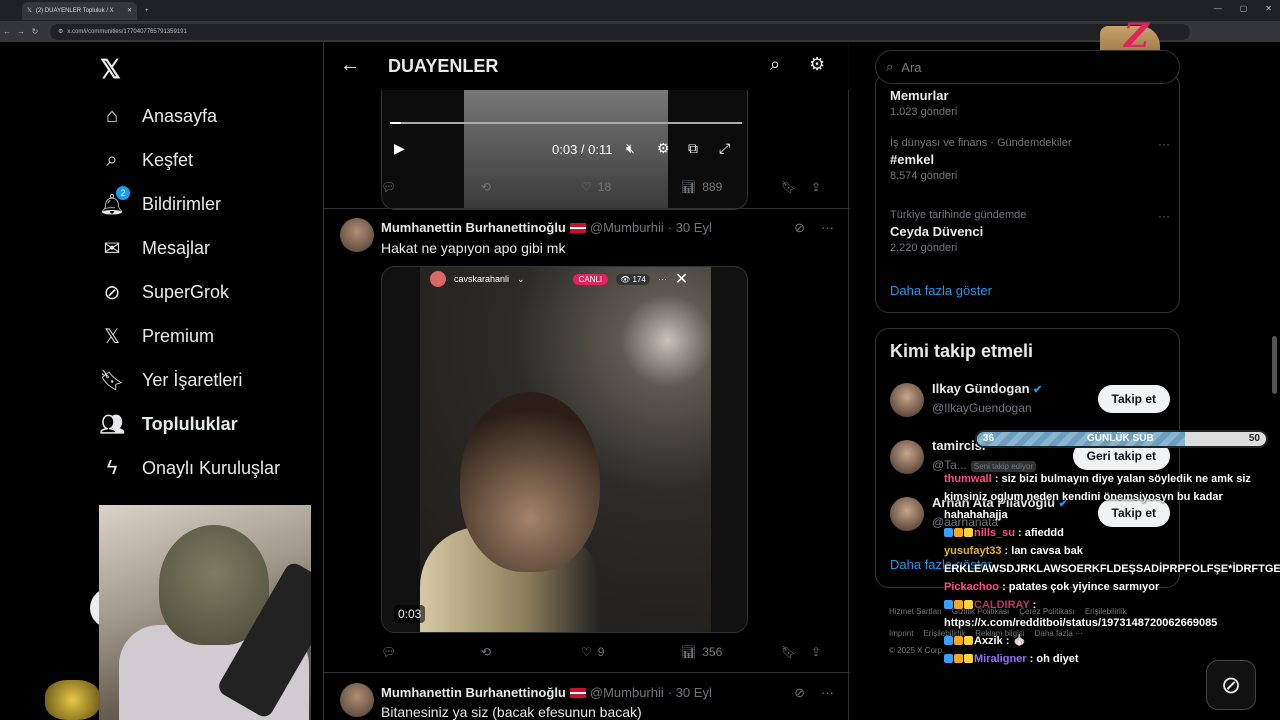 The image size is (1280, 720). I want to click on fullscreen-icon: ⤢, so click(724, 148).